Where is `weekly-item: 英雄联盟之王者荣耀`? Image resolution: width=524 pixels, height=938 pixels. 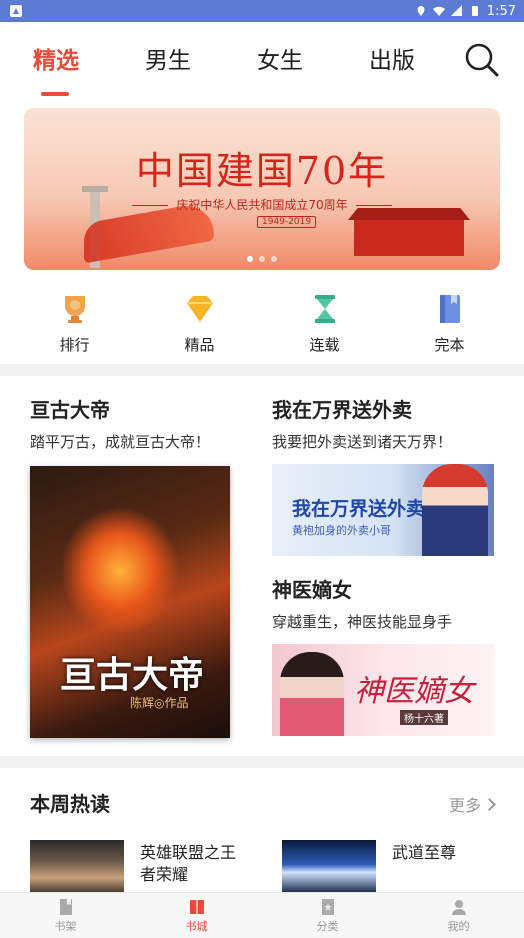 weekly-item: 英雄联盟之王者荣耀 is located at coordinates (135, 867).